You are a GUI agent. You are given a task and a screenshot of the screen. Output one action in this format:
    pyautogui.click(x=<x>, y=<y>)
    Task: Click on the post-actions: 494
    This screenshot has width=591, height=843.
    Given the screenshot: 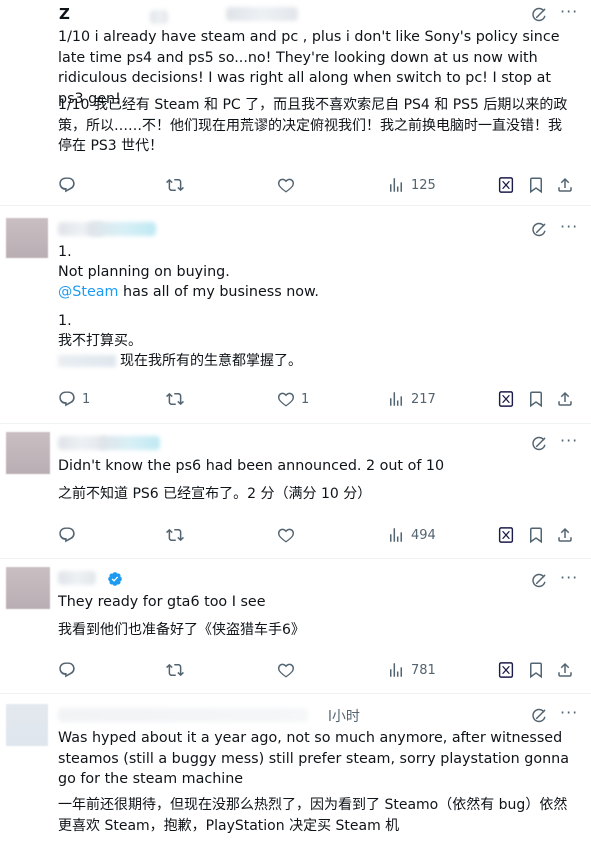 What is the action you would take?
    pyautogui.click(x=295, y=537)
    